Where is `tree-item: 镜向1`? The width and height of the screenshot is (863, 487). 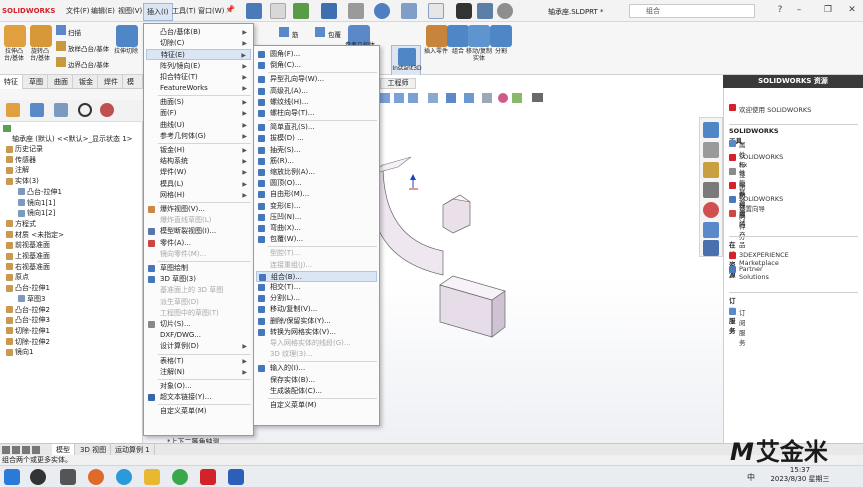 tree-item: 镜向1 is located at coordinates (19, 352).